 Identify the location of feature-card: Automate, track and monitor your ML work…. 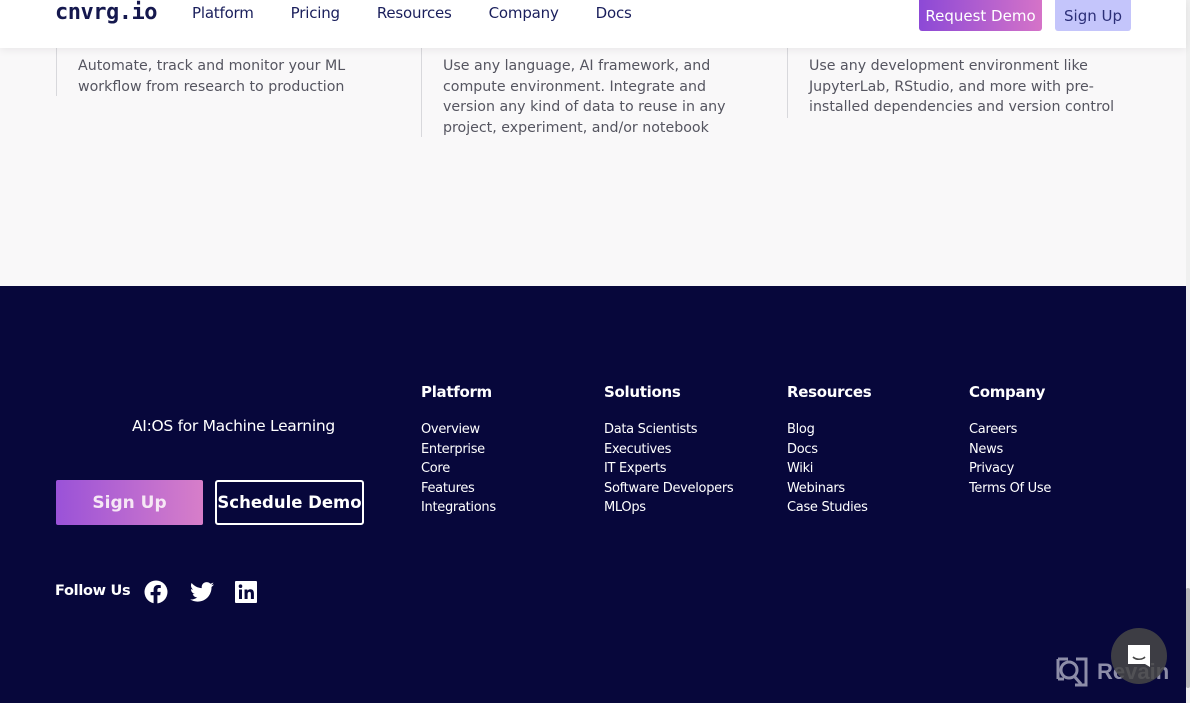
(221, 72).